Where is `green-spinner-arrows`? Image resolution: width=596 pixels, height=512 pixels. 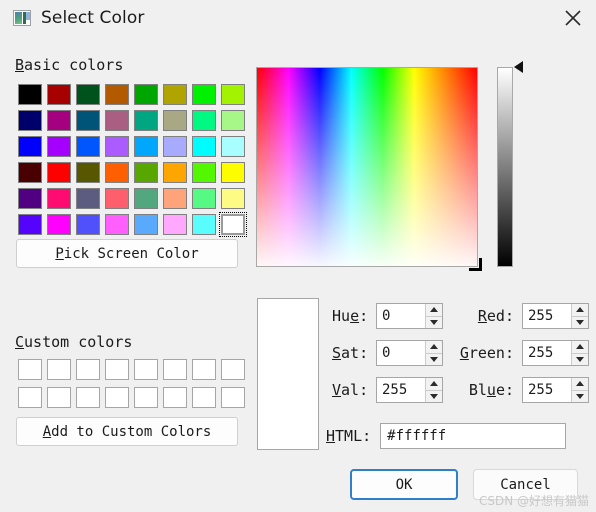 green-spinner-arrows is located at coordinates (579, 353).